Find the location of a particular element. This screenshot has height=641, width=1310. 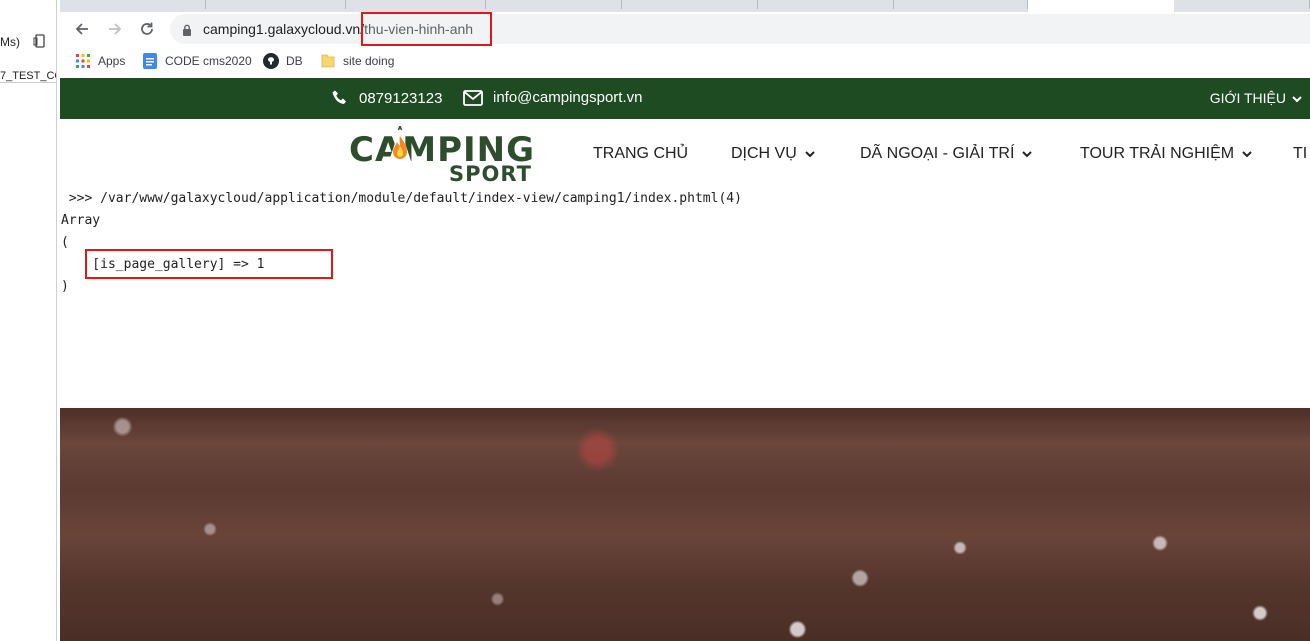

bookmarks-bar: Apps CODE cms2020 DB site doing is located at coordinates (685, 61).